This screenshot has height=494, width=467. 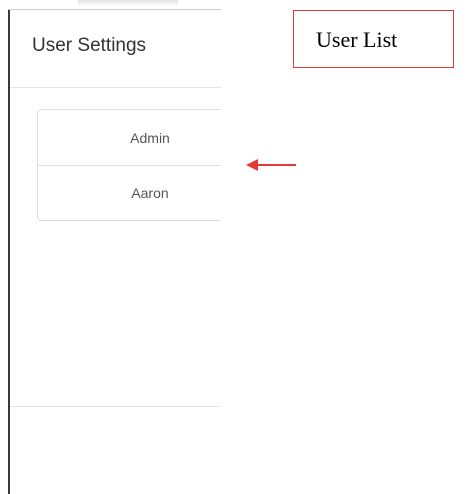 I want to click on cropped-top-edge, so click(x=128, y=3).